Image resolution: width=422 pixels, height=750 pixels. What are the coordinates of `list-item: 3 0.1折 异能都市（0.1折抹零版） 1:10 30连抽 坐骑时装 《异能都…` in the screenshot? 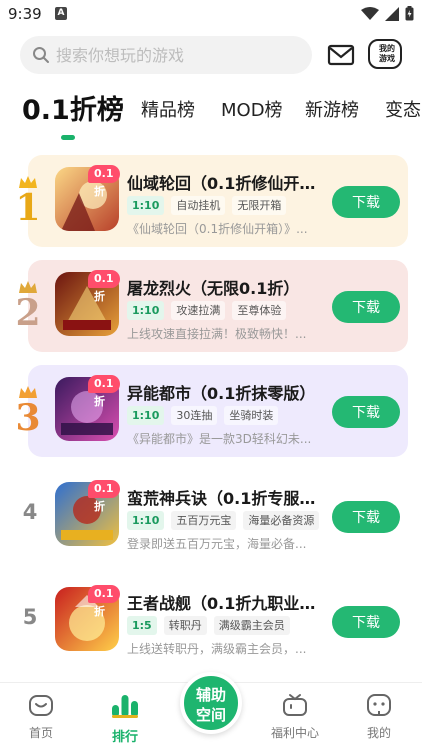 It's located at (211, 411).